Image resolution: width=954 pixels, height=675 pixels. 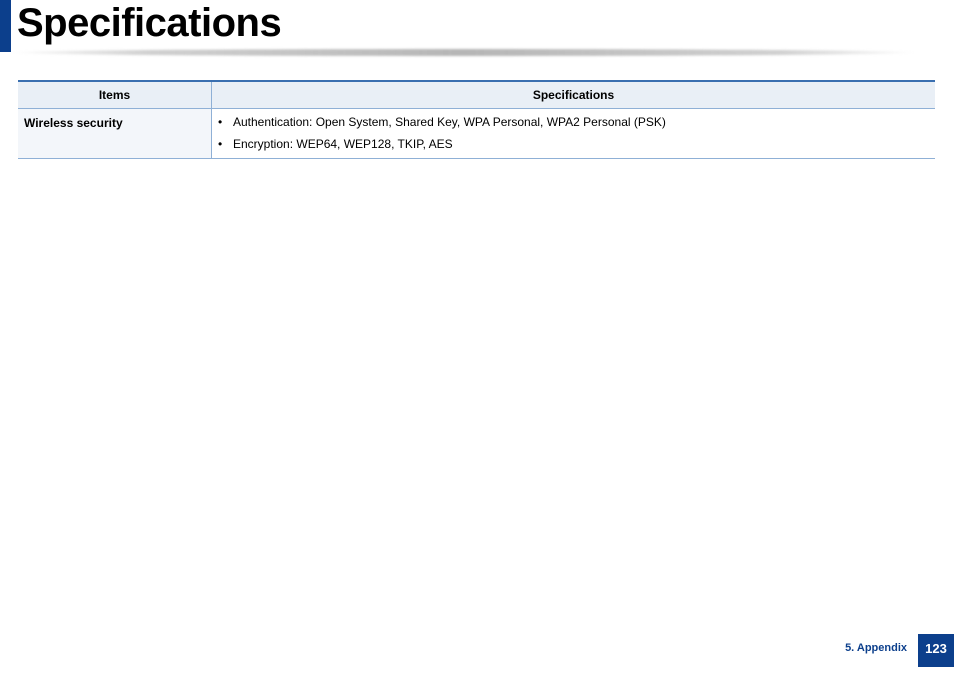 What do you see at coordinates (5, 26) in the screenshot?
I see `header-accent-bar` at bounding box center [5, 26].